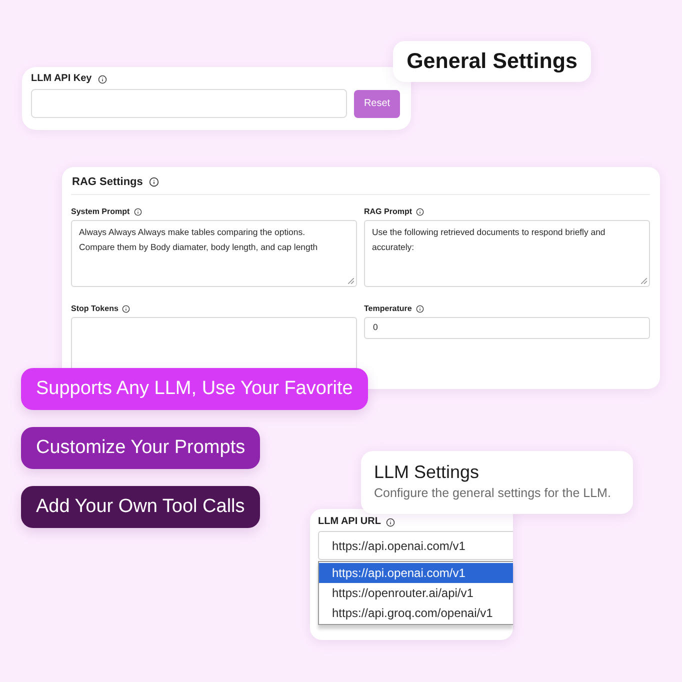 The height and width of the screenshot is (682, 682). Describe the element at coordinates (100, 212) in the screenshot. I see `field-label: System Prompt` at that location.